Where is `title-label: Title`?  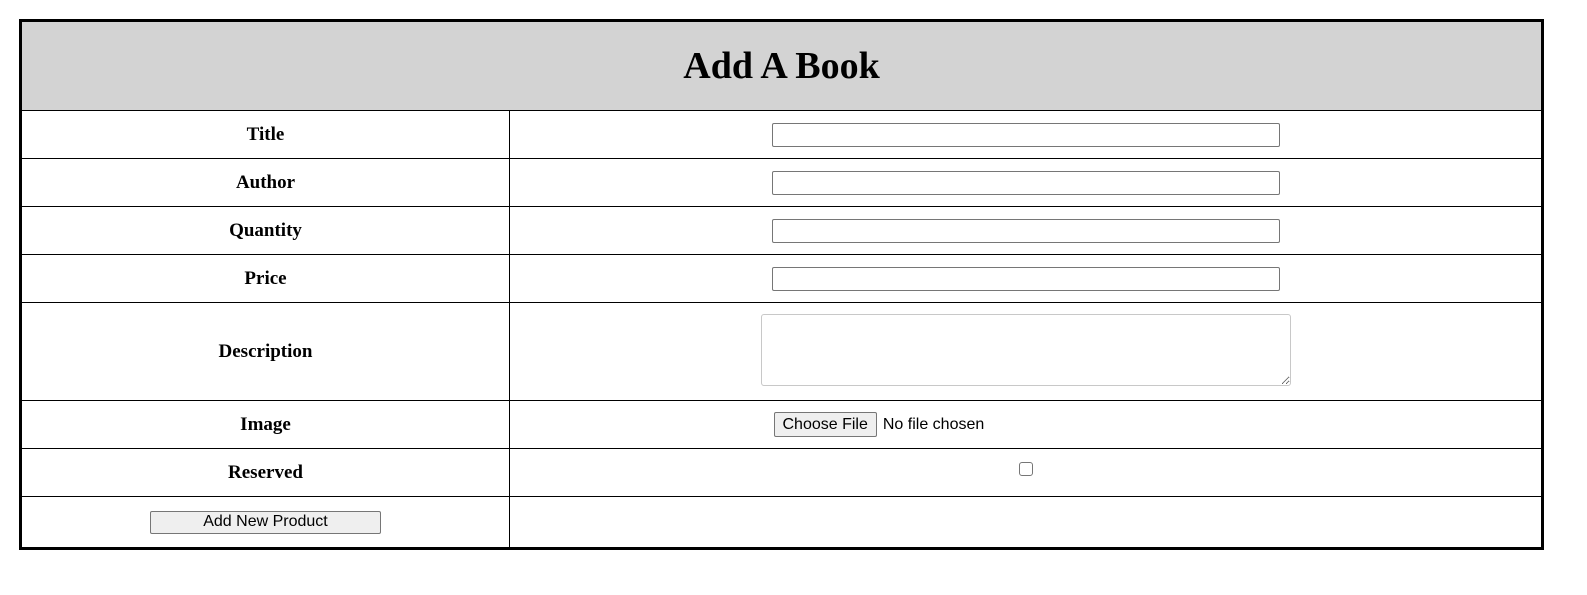 title-label: Title is located at coordinates (266, 134).